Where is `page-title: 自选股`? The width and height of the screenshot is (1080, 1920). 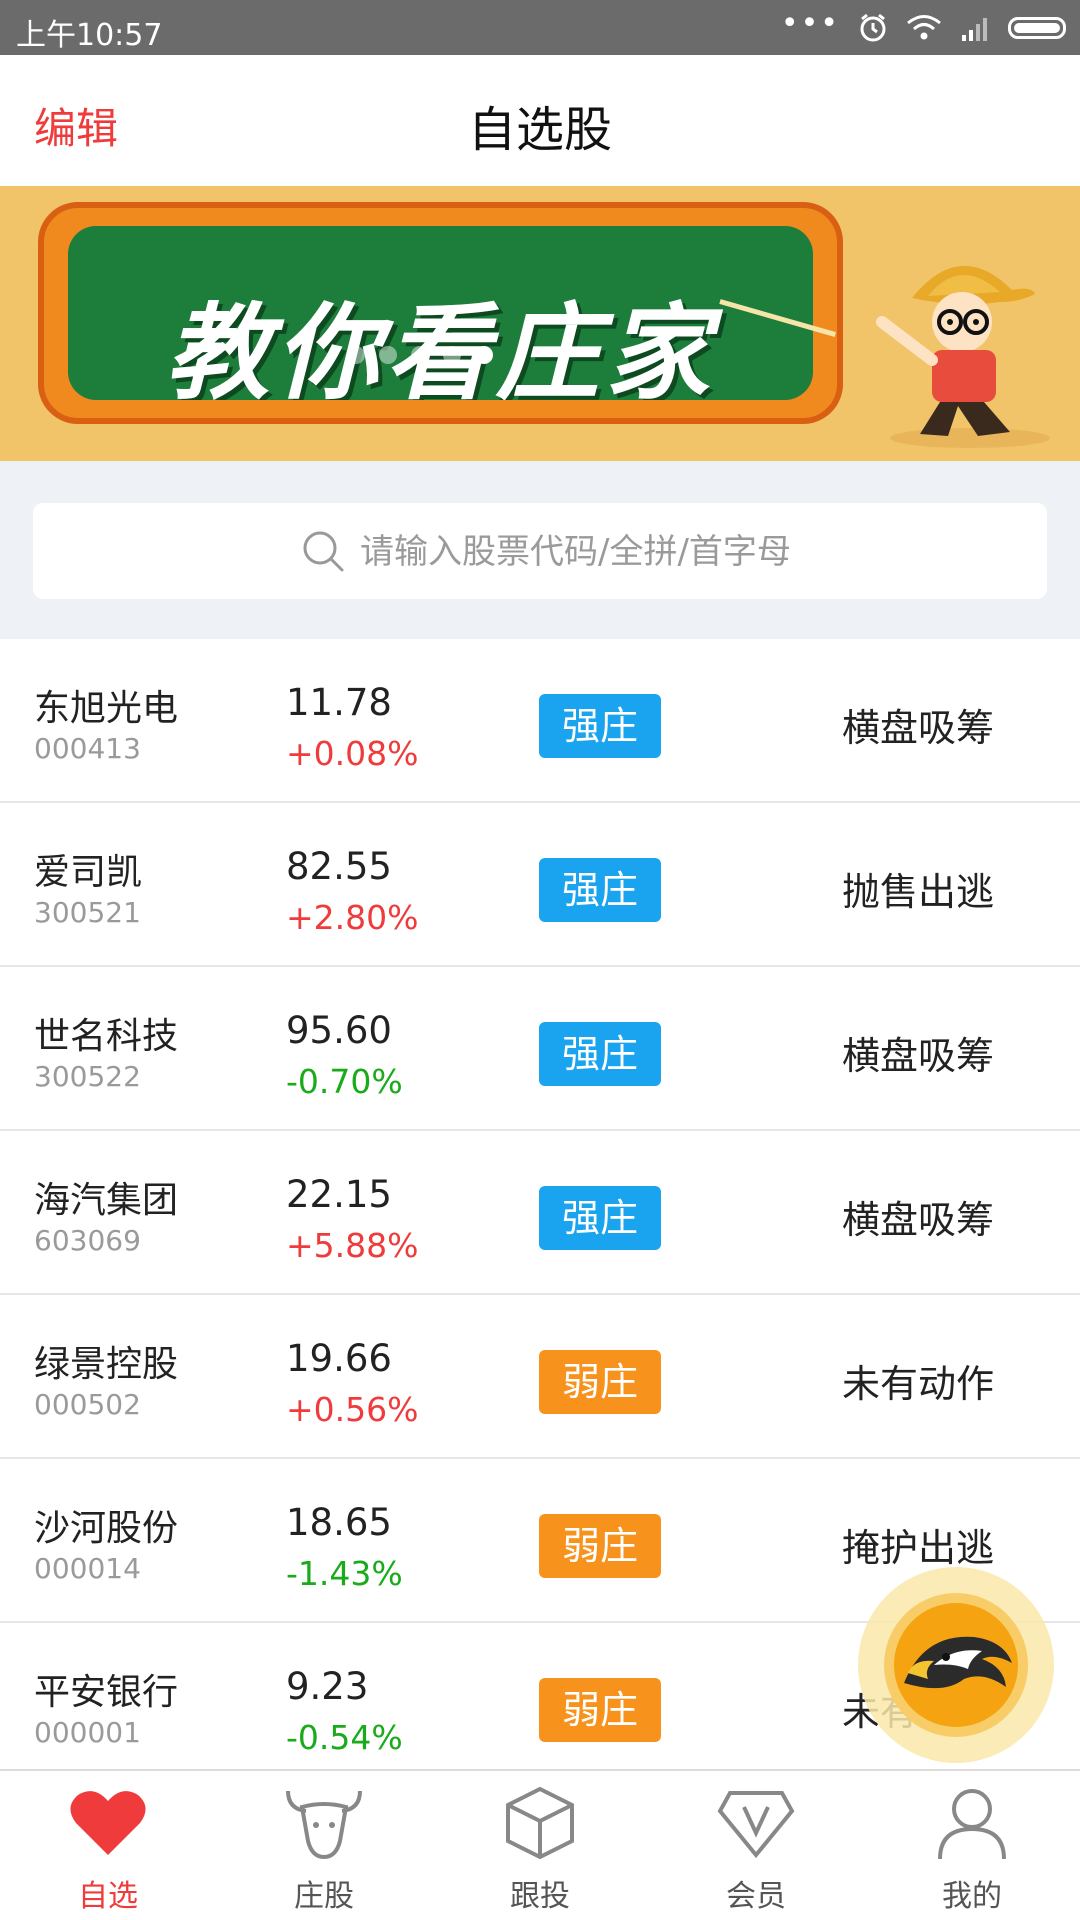 page-title: 自选股 is located at coordinates (539, 130).